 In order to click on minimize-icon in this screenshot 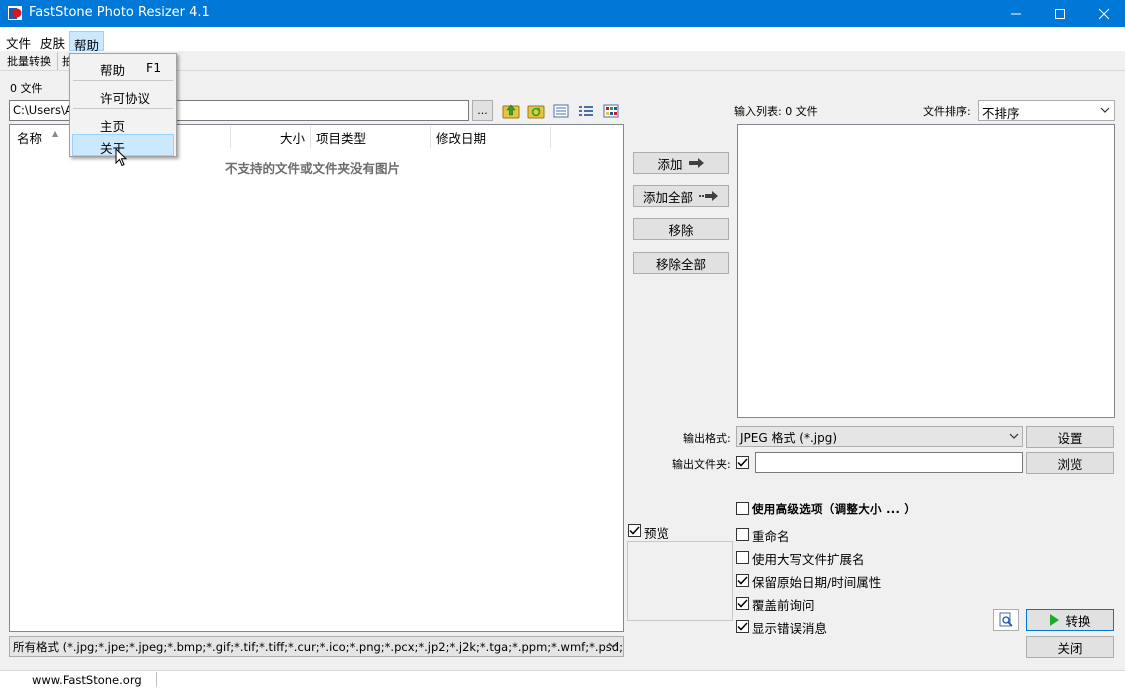, I will do `click(1016, 13)`.